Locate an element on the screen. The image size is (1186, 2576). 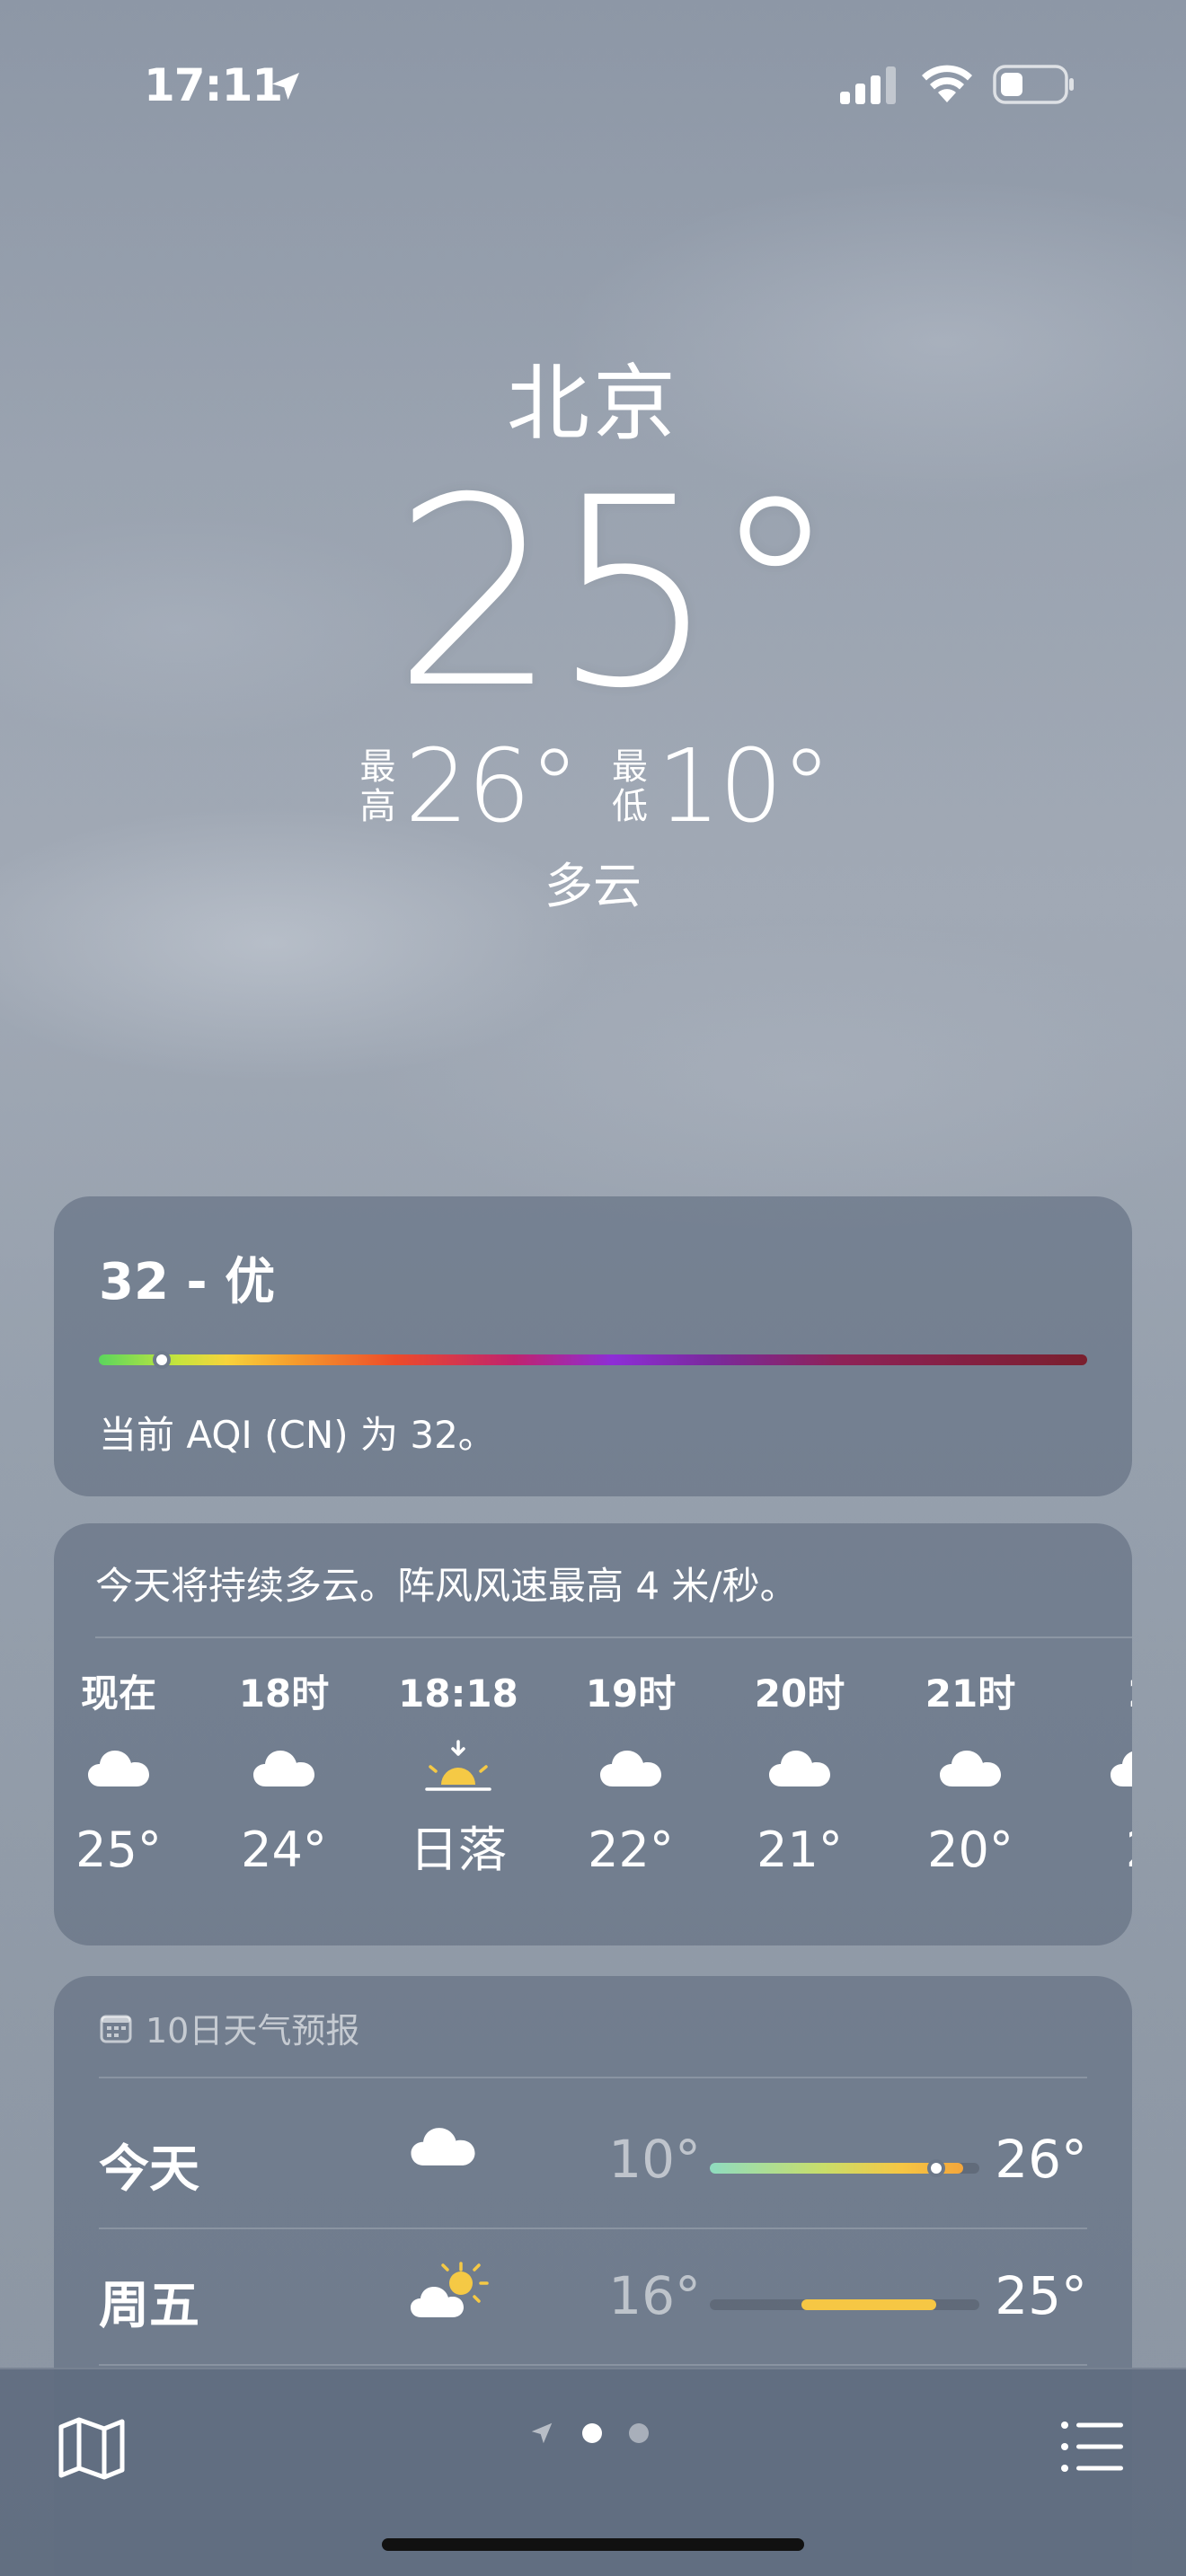
battery-icon is located at coordinates (1033, 84).